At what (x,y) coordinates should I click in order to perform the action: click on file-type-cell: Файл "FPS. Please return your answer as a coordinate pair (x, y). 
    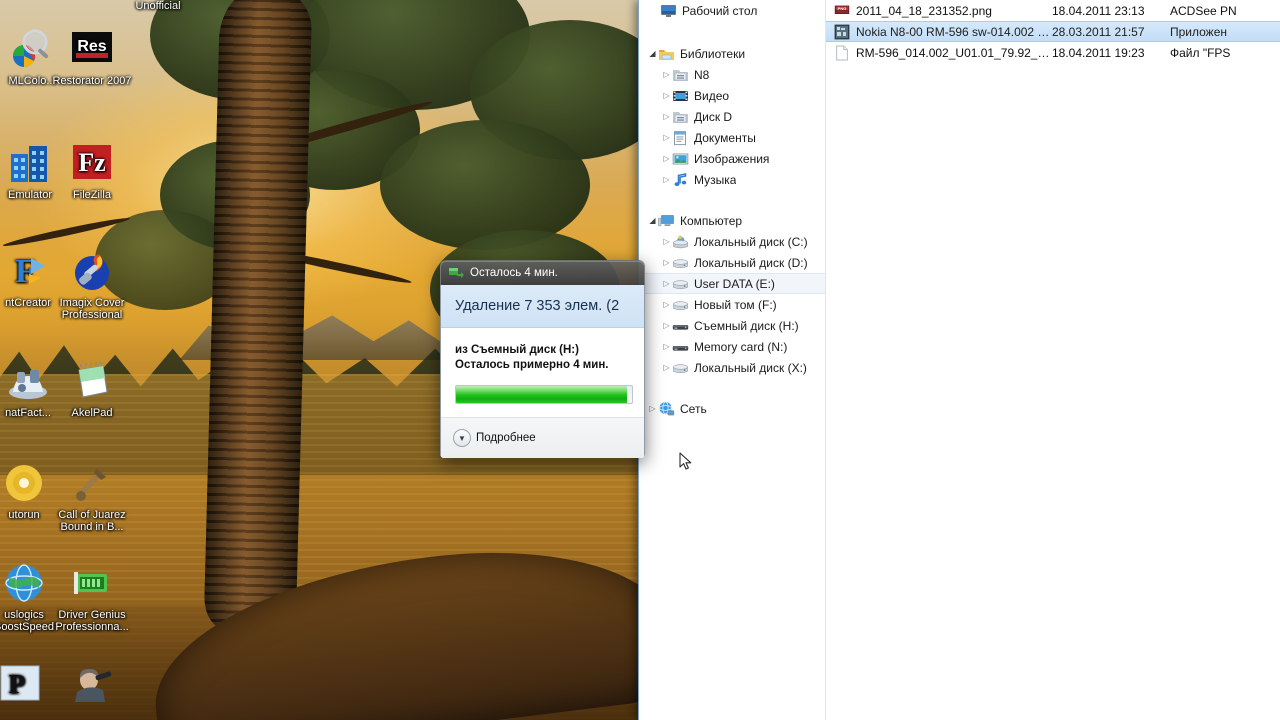
    Looking at the image, I should click on (1200, 52).